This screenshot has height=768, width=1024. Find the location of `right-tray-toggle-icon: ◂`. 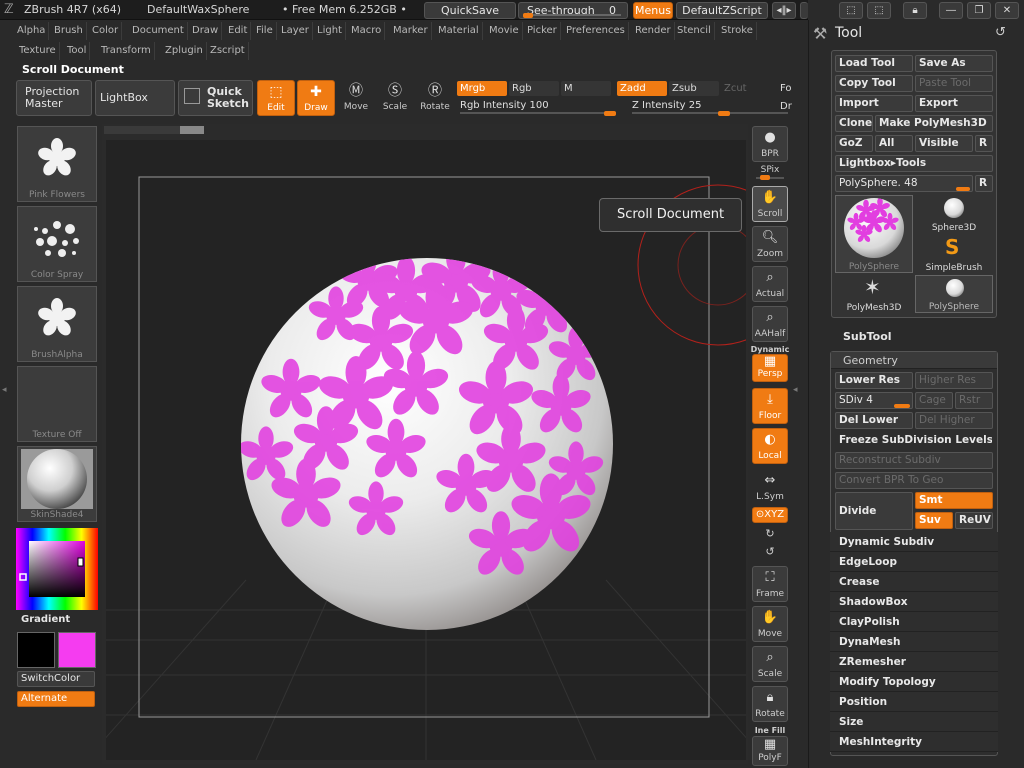

right-tray-toggle-icon: ◂ is located at coordinates (798, 395).